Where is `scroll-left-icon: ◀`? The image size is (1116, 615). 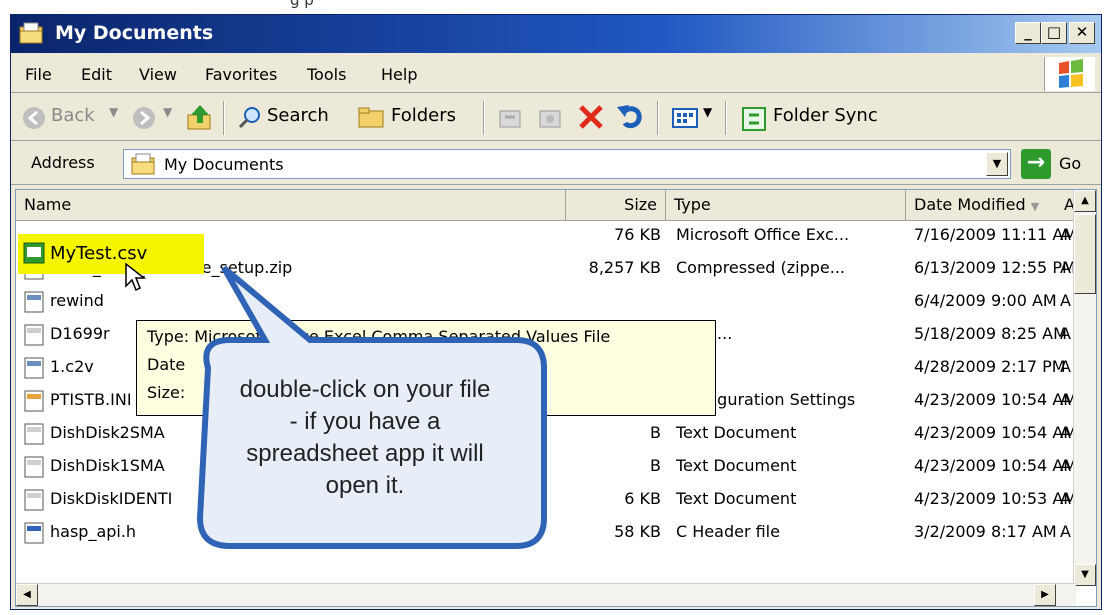 scroll-left-icon: ◀ is located at coordinates (27, 595).